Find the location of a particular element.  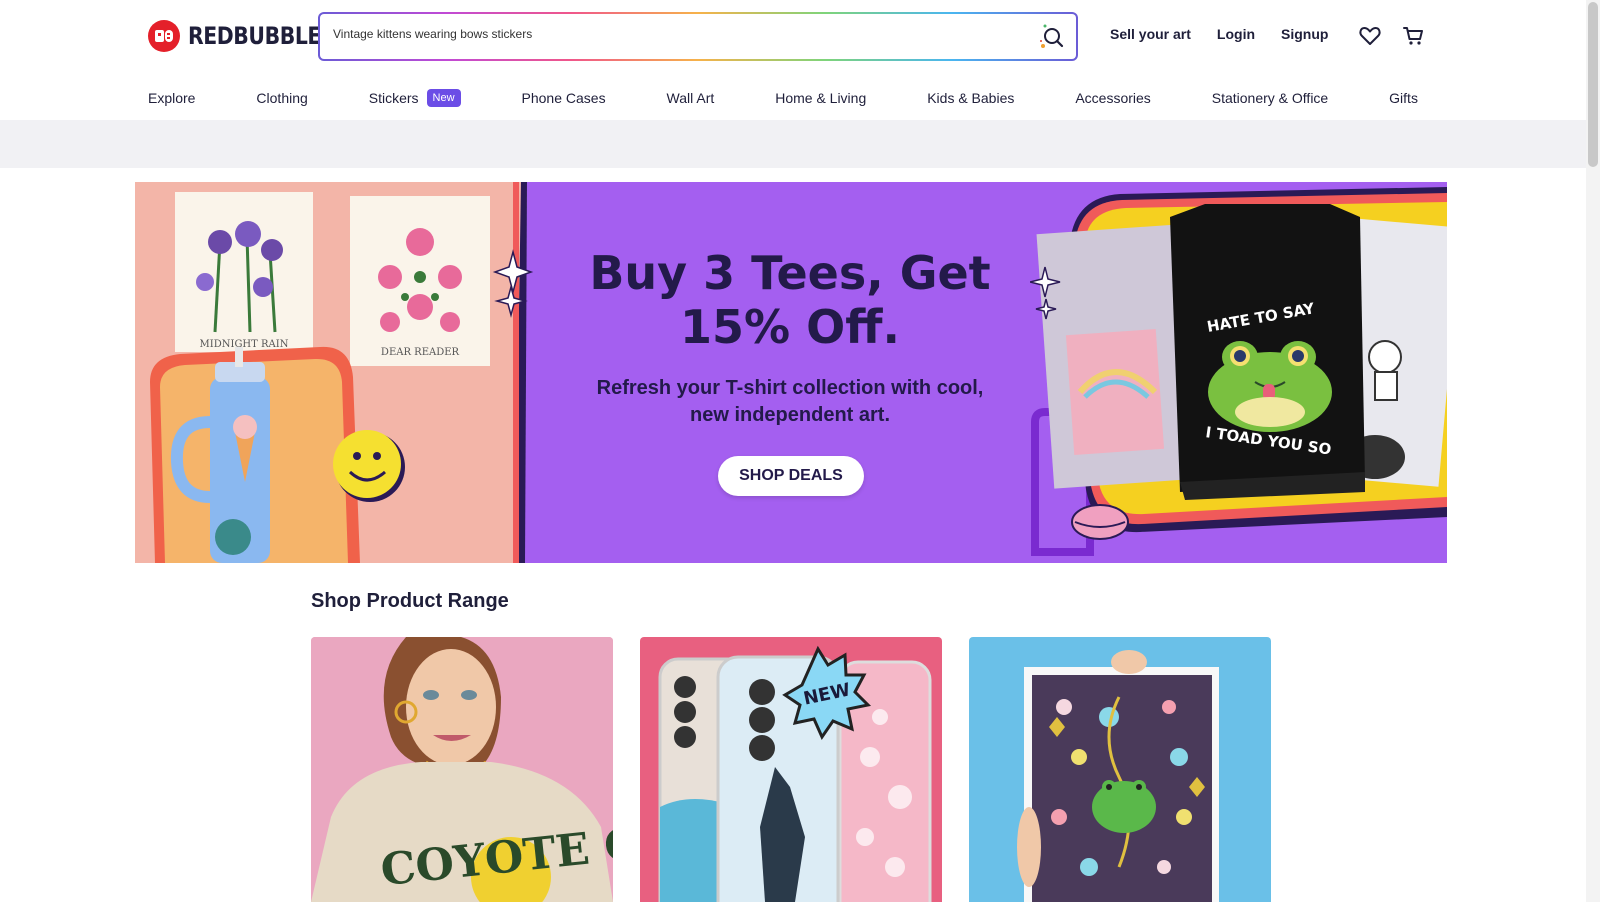

nav-item-stationery-office: Stationery & Office is located at coordinates (1270, 98).